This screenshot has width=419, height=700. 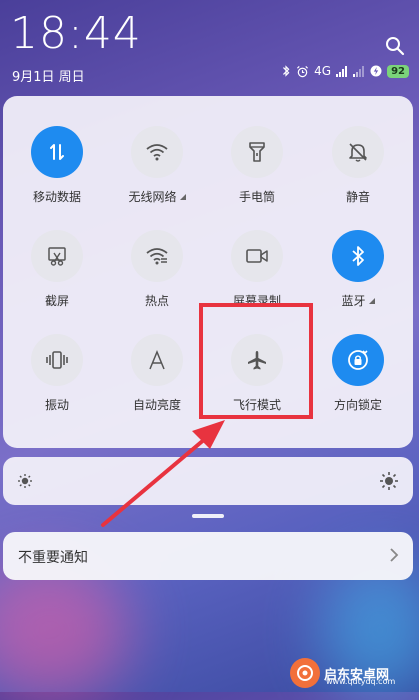 I want to click on charging-icon, so click(x=376, y=71).